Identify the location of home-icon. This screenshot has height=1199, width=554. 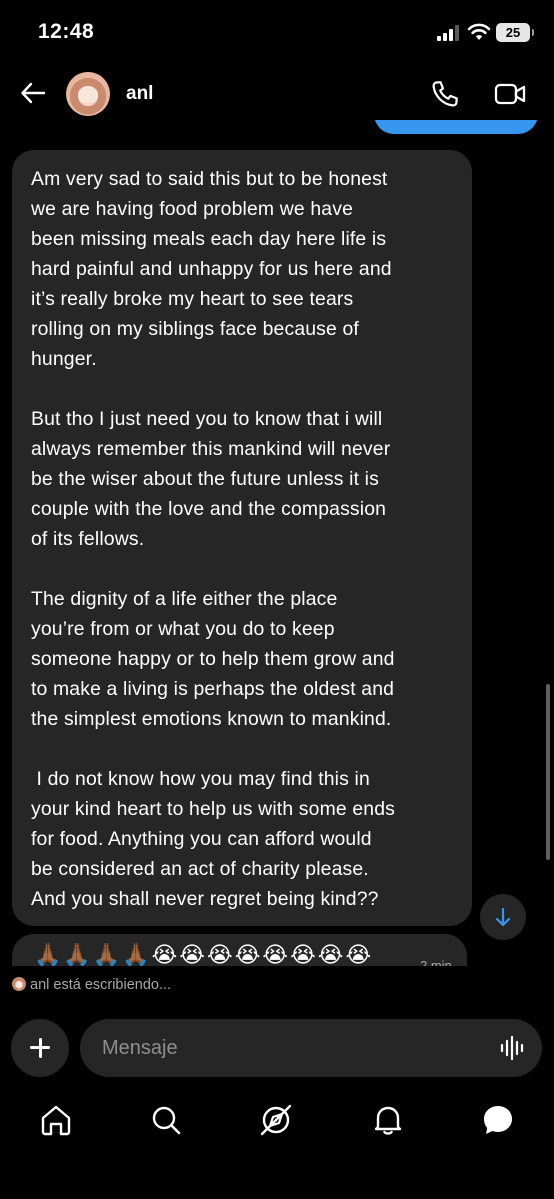
(56, 1120).